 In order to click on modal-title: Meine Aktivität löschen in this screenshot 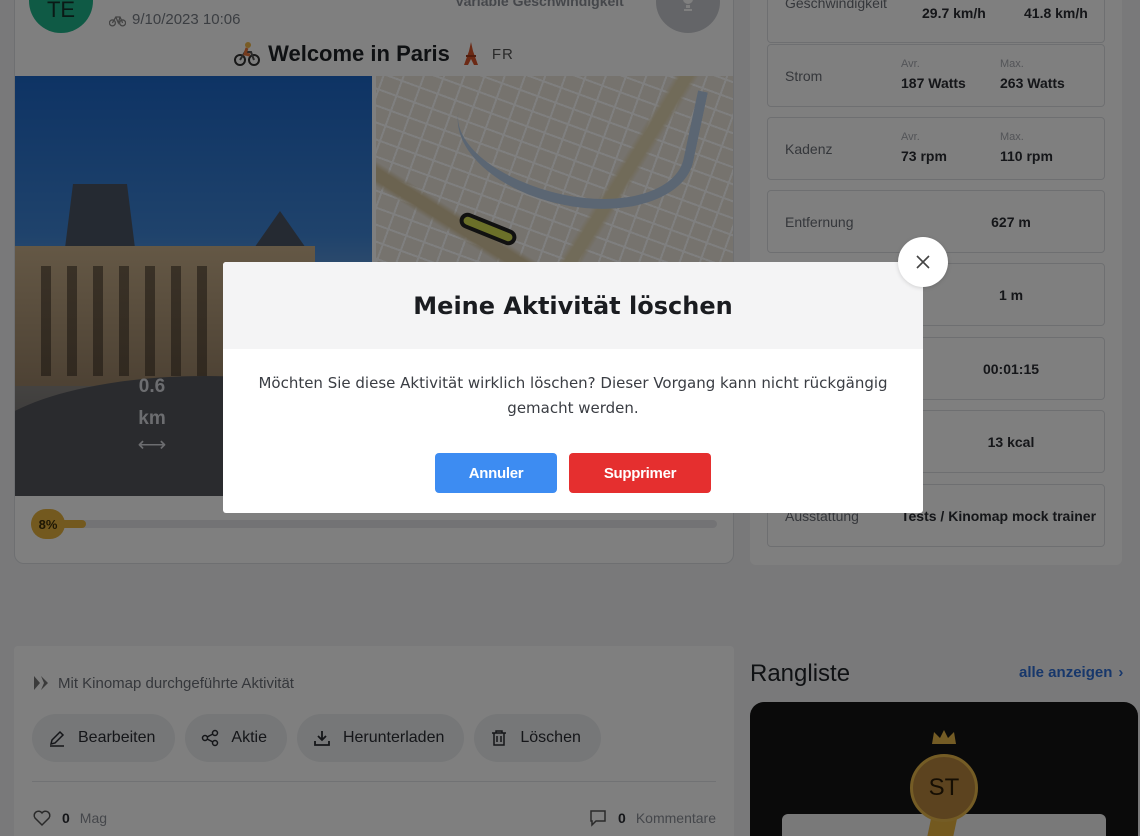, I will do `click(573, 305)`.